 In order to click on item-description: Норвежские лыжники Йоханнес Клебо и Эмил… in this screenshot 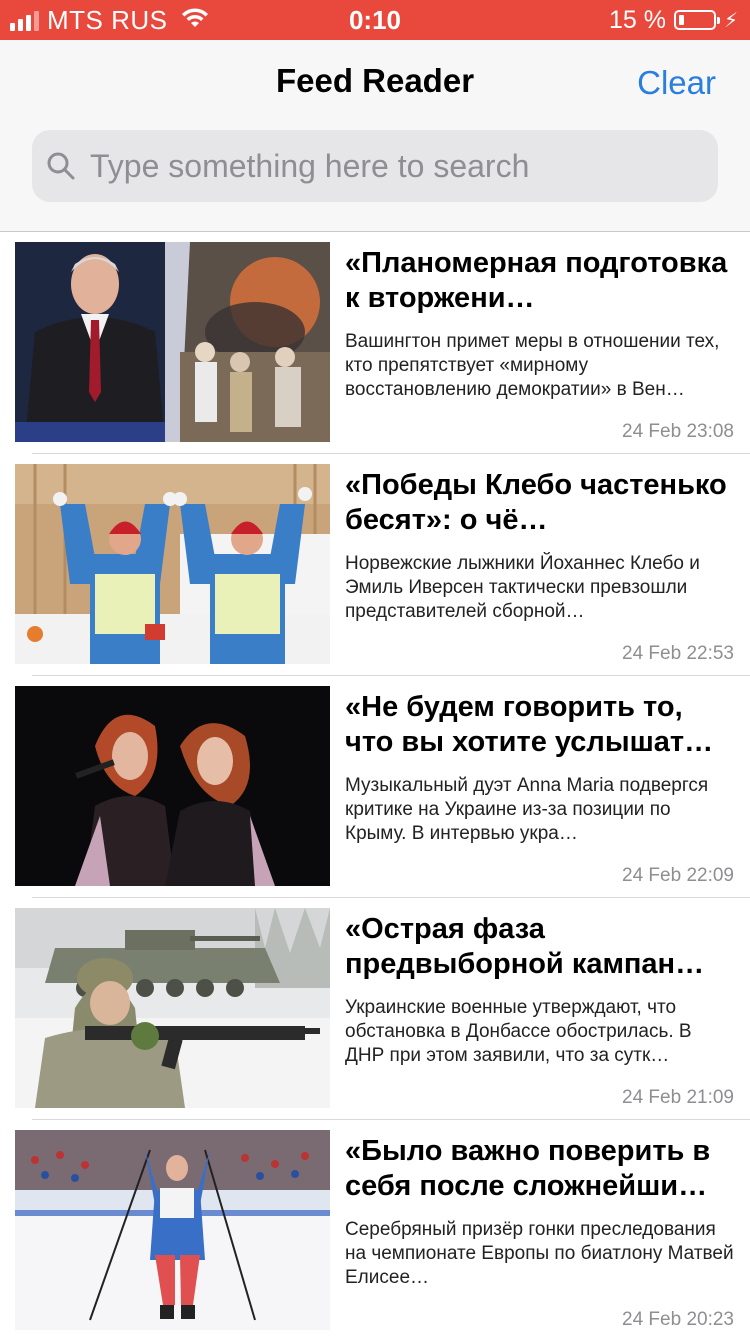, I will do `click(522, 587)`.